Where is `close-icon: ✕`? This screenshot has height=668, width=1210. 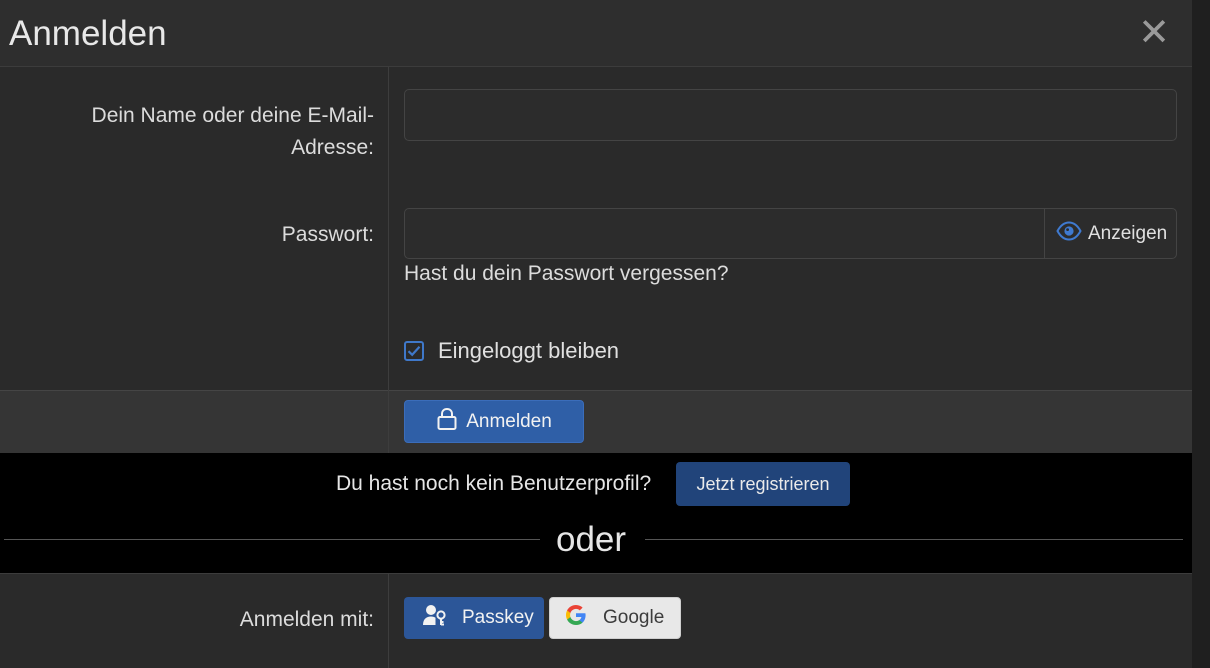
close-icon: ✕ is located at coordinates (1154, 33).